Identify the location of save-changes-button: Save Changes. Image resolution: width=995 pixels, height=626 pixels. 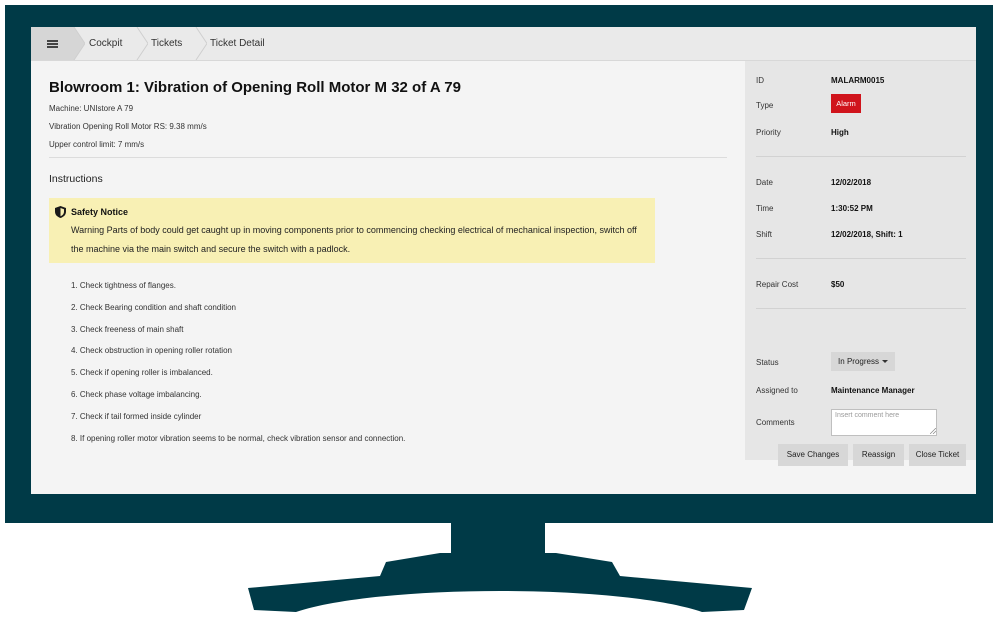
(813, 455).